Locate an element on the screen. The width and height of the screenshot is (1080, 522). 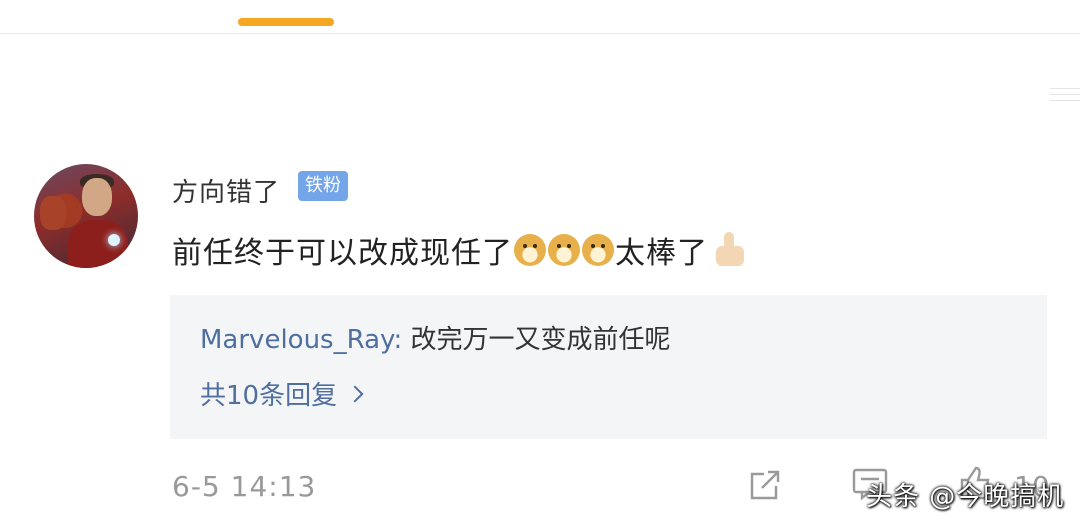
comment-body: 前任终于可以改成现任了 太棒了 is located at coordinates (459, 250).